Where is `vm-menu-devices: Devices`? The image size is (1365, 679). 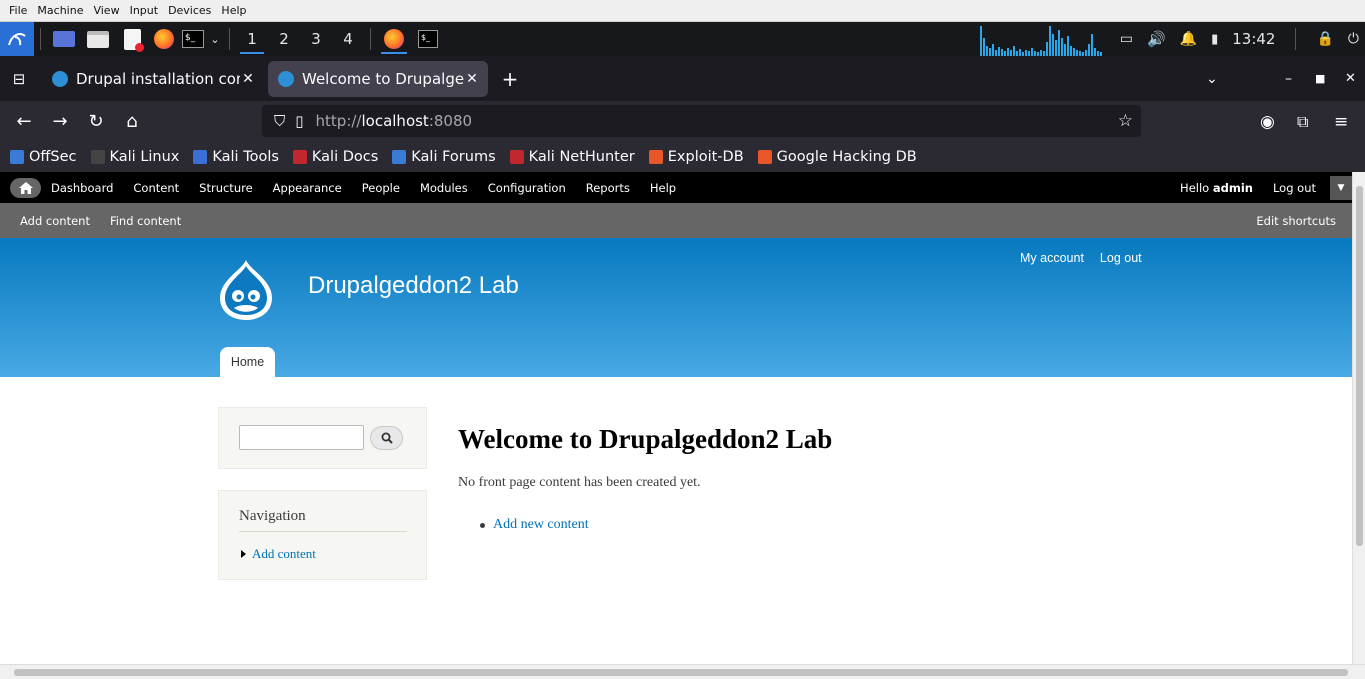 vm-menu-devices: Devices is located at coordinates (189, 10).